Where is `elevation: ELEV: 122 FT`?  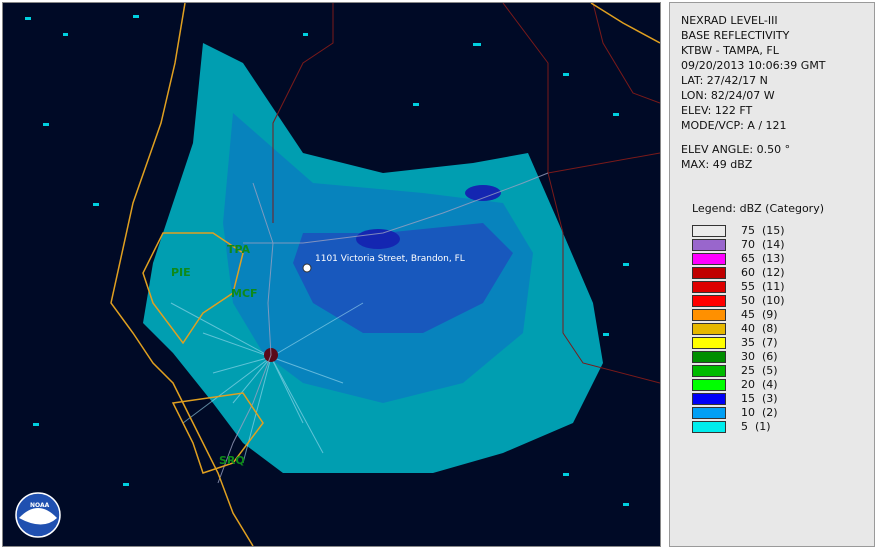 elevation: ELEV: 122 FT is located at coordinates (717, 110).